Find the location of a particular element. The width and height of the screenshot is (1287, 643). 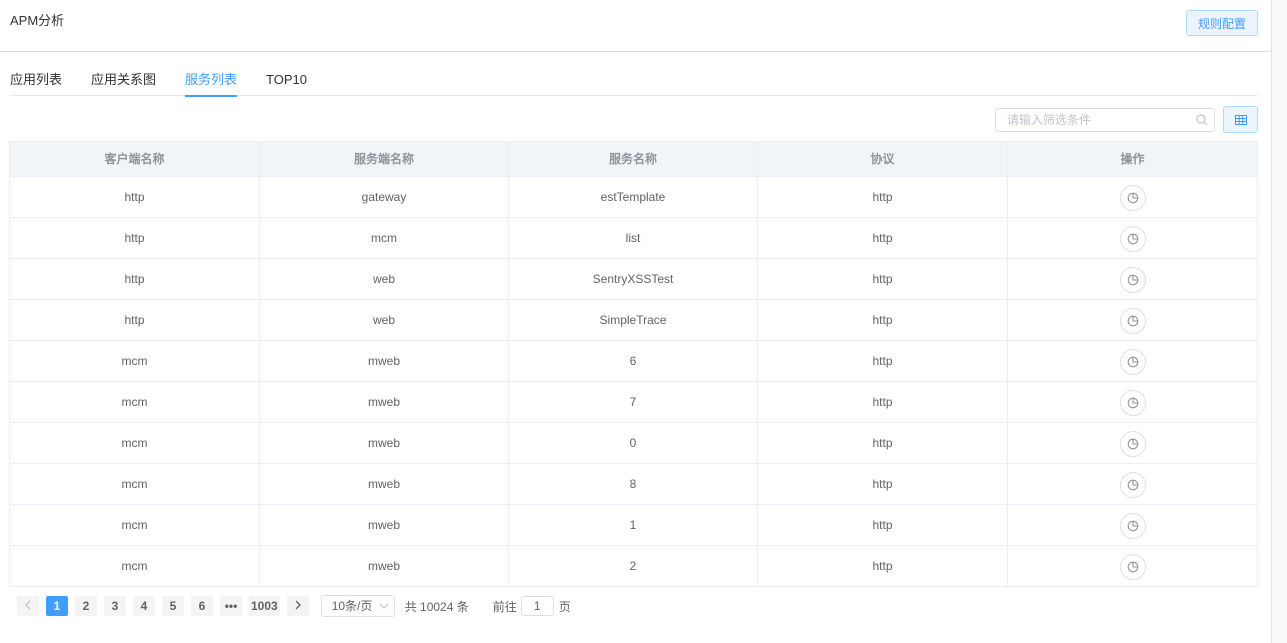

table-columns-icon is located at coordinates (1240, 119).